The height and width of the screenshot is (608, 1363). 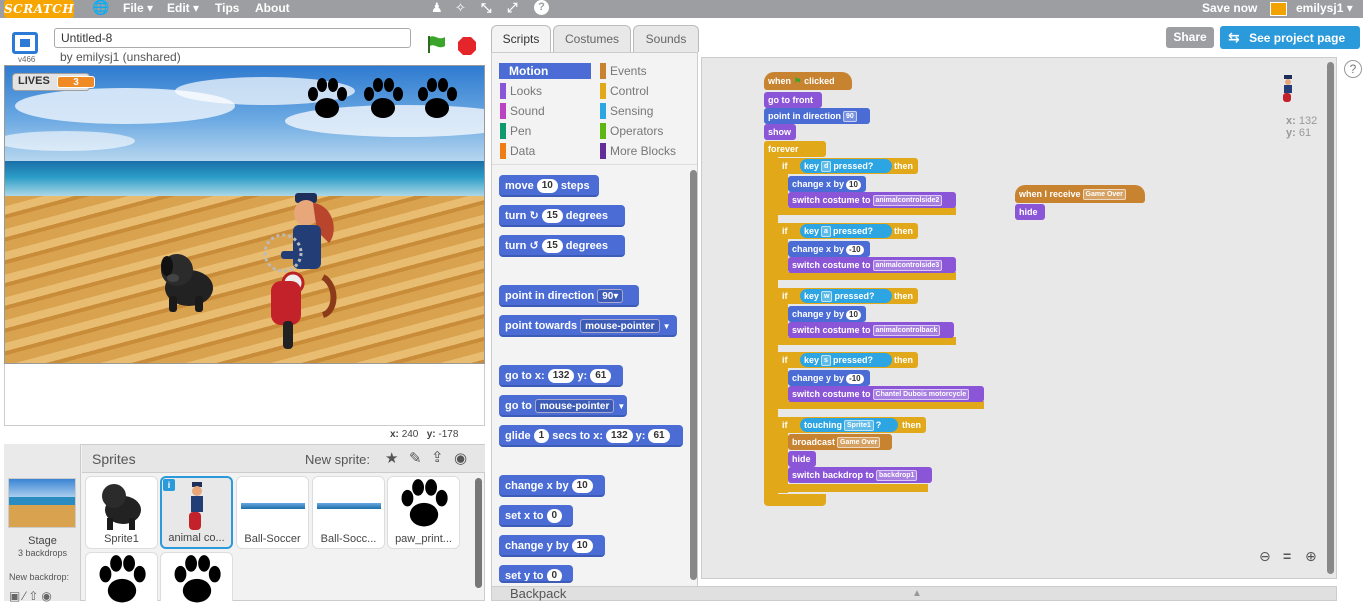 What do you see at coordinates (552, 486) in the screenshot?
I see `block-change-x: change x by 10` at bounding box center [552, 486].